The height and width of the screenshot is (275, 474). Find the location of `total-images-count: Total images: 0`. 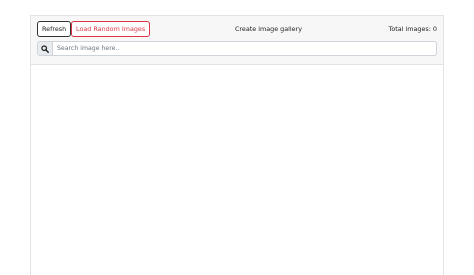

total-images-count: Total images: 0 is located at coordinates (412, 29).